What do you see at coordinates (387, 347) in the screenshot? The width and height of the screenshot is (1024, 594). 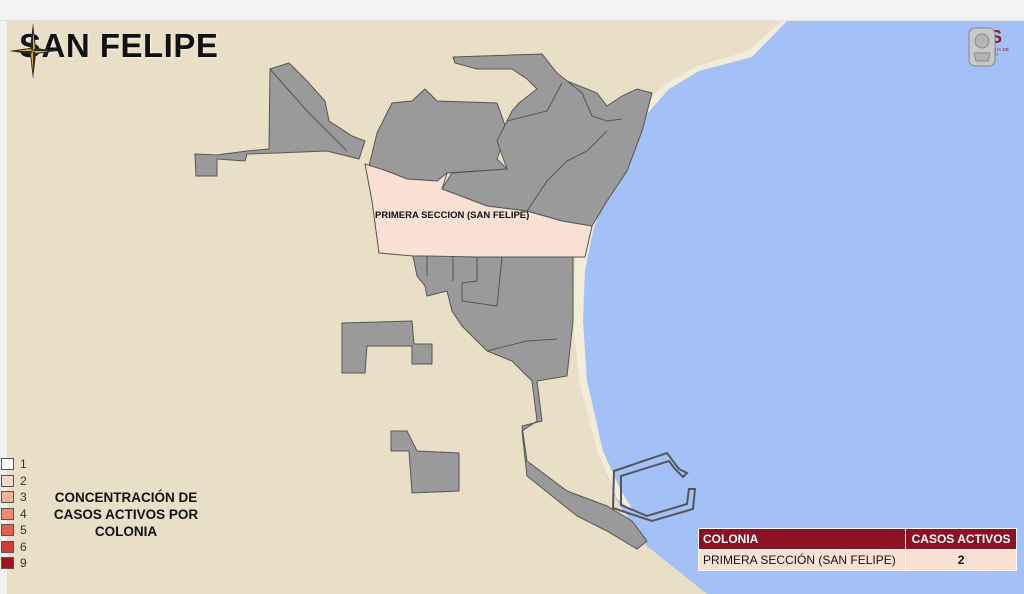 I see `colonia-west-block` at bounding box center [387, 347].